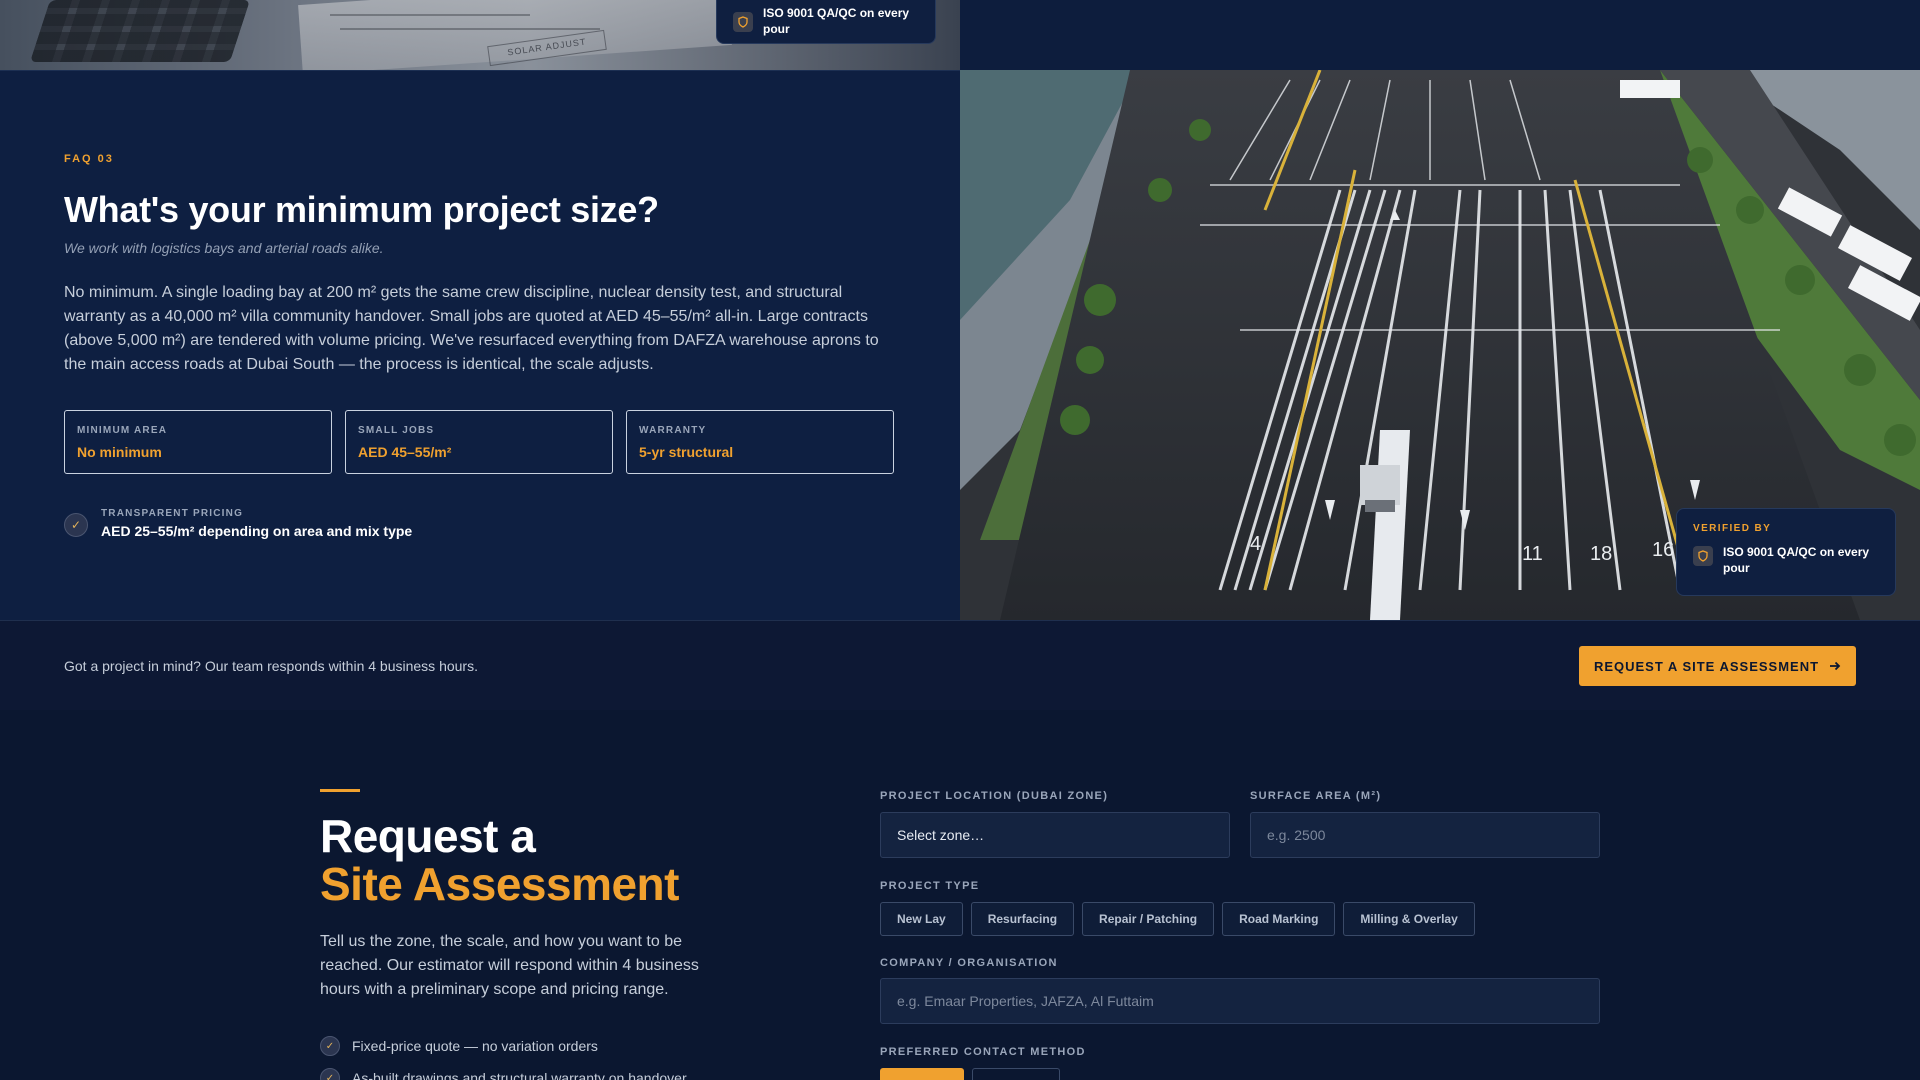  I want to click on bay-number: 4, so click(1255, 544).